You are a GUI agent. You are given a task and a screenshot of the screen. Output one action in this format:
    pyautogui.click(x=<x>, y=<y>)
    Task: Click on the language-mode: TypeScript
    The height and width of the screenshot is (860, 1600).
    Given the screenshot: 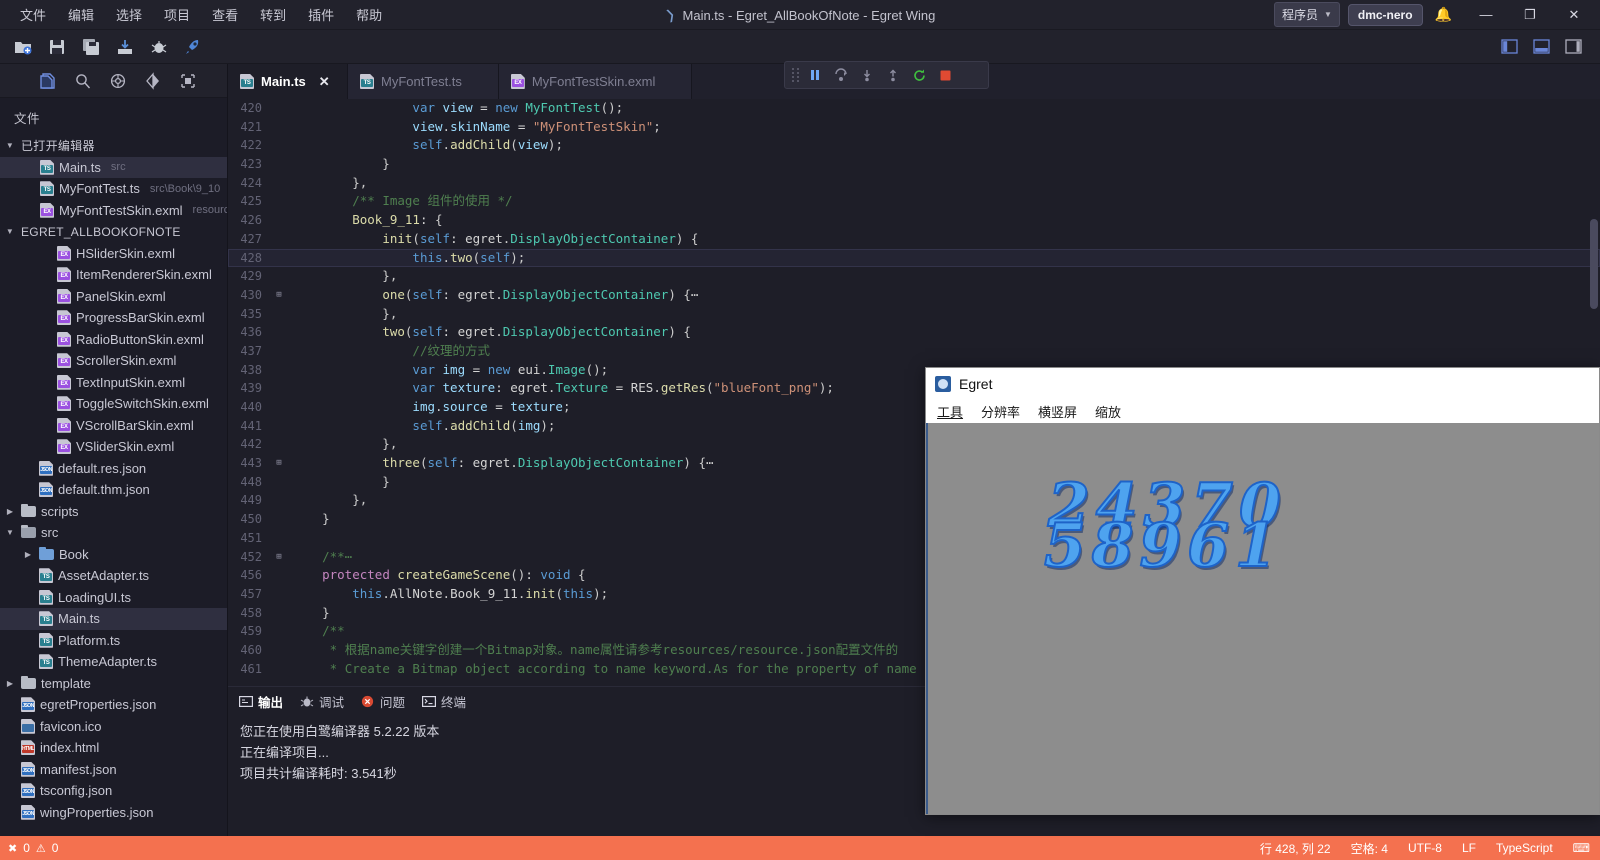 What is the action you would take?
    pyautogui.click(x=1524, y=848)
    